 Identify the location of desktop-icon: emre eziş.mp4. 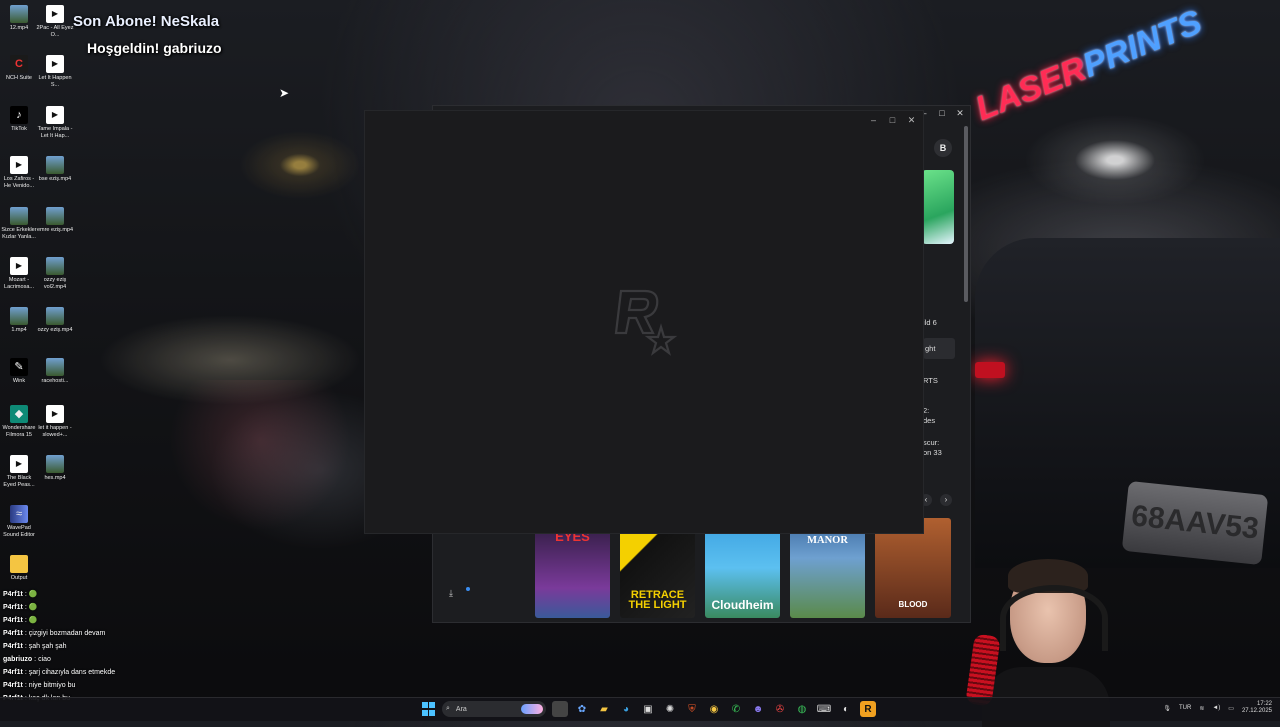
(55, 220).